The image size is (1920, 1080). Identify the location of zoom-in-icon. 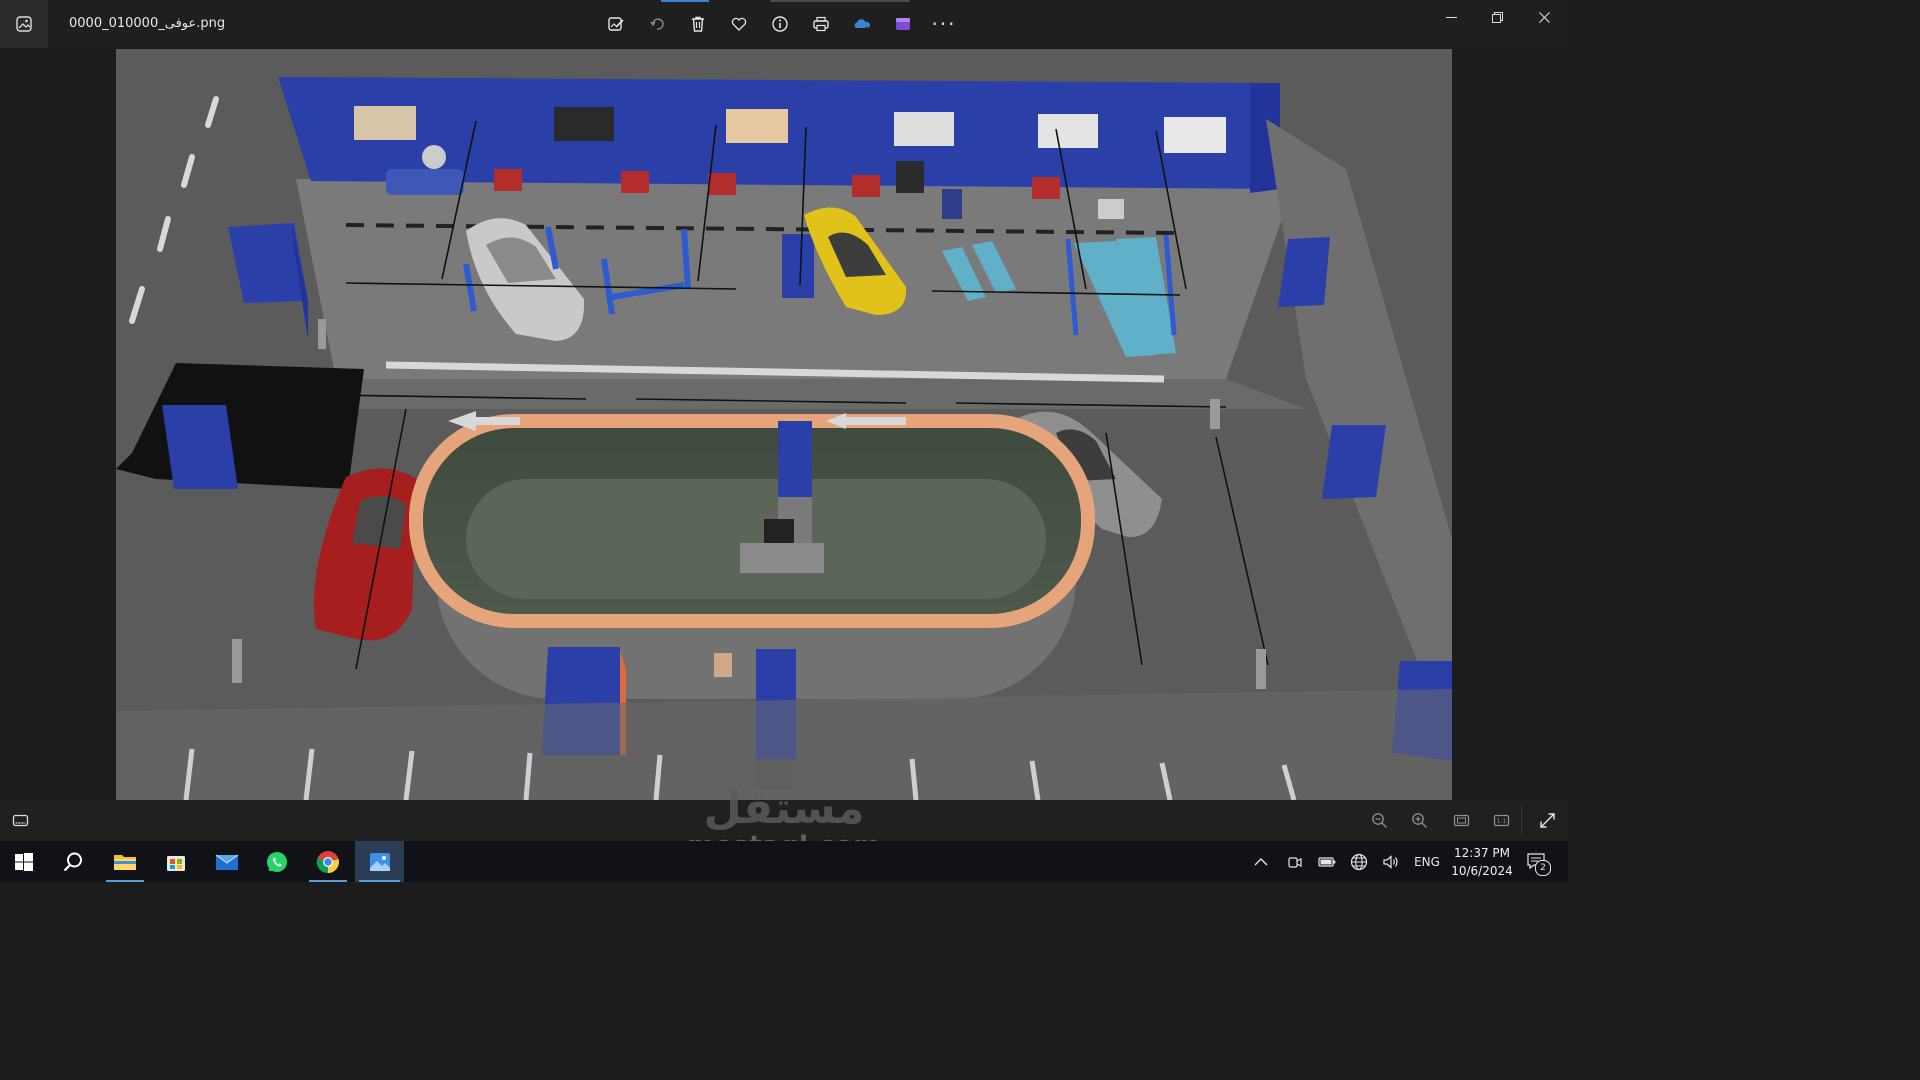
(1419, 820).